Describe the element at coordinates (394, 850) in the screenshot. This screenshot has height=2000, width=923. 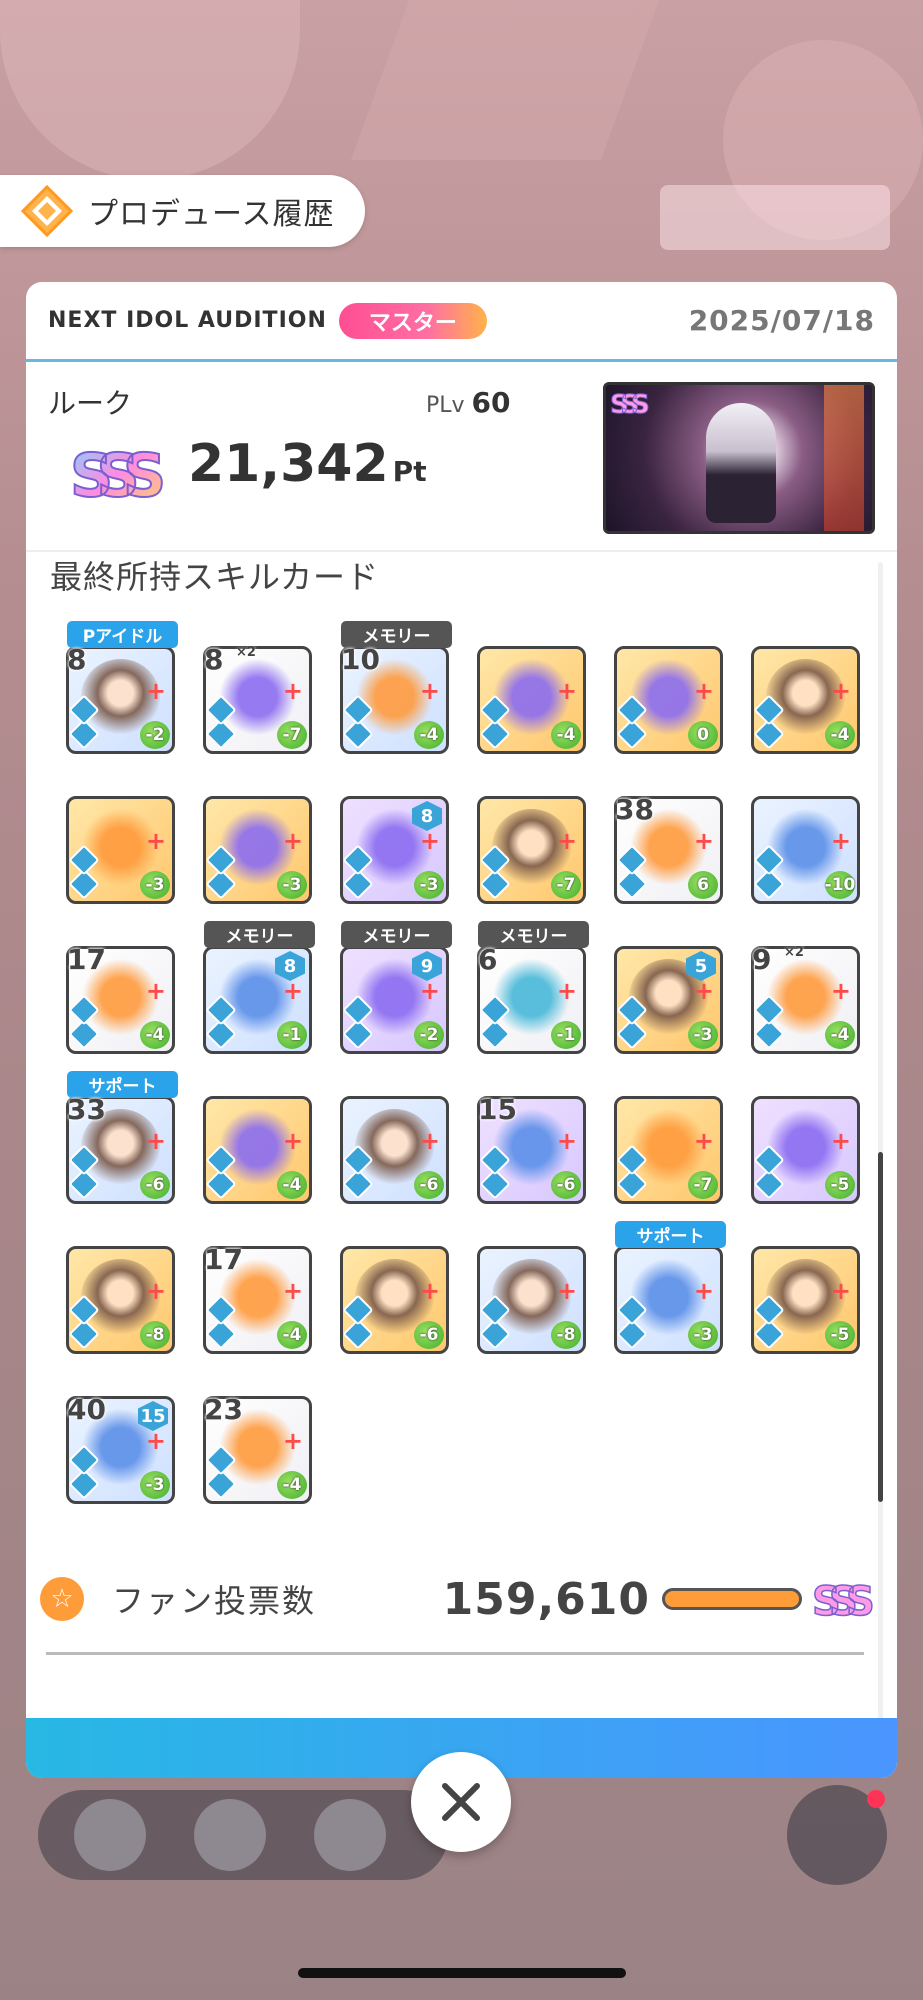
I see `skill-card: 8 + -3` at that location.